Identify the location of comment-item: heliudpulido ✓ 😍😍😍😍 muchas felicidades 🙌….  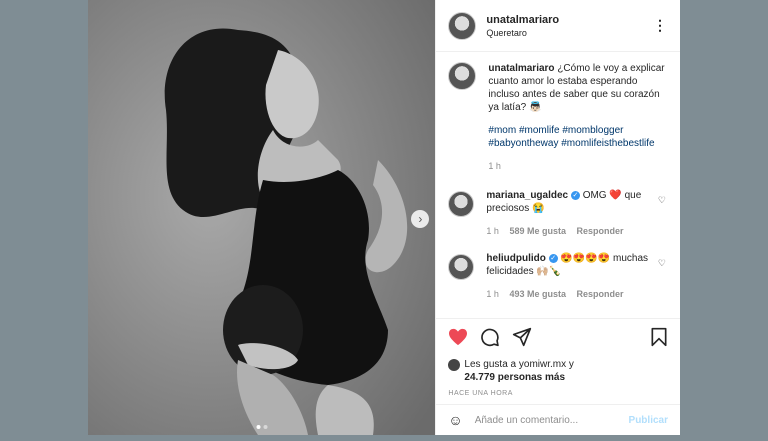
(559, 276).